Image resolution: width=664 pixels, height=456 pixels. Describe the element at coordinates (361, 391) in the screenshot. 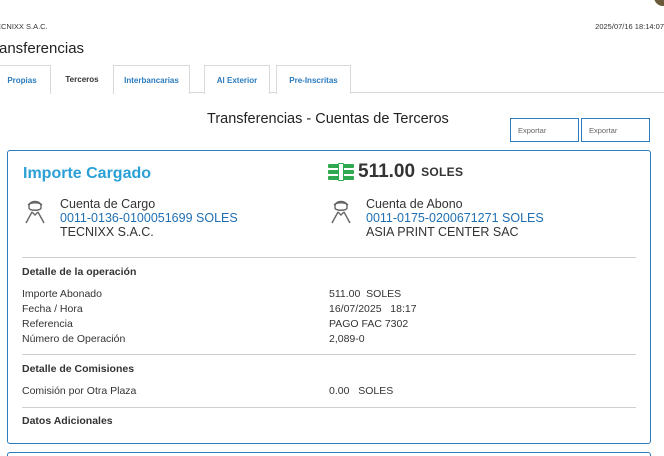

I see `comision-value: 0.00 SOLES` at that location.